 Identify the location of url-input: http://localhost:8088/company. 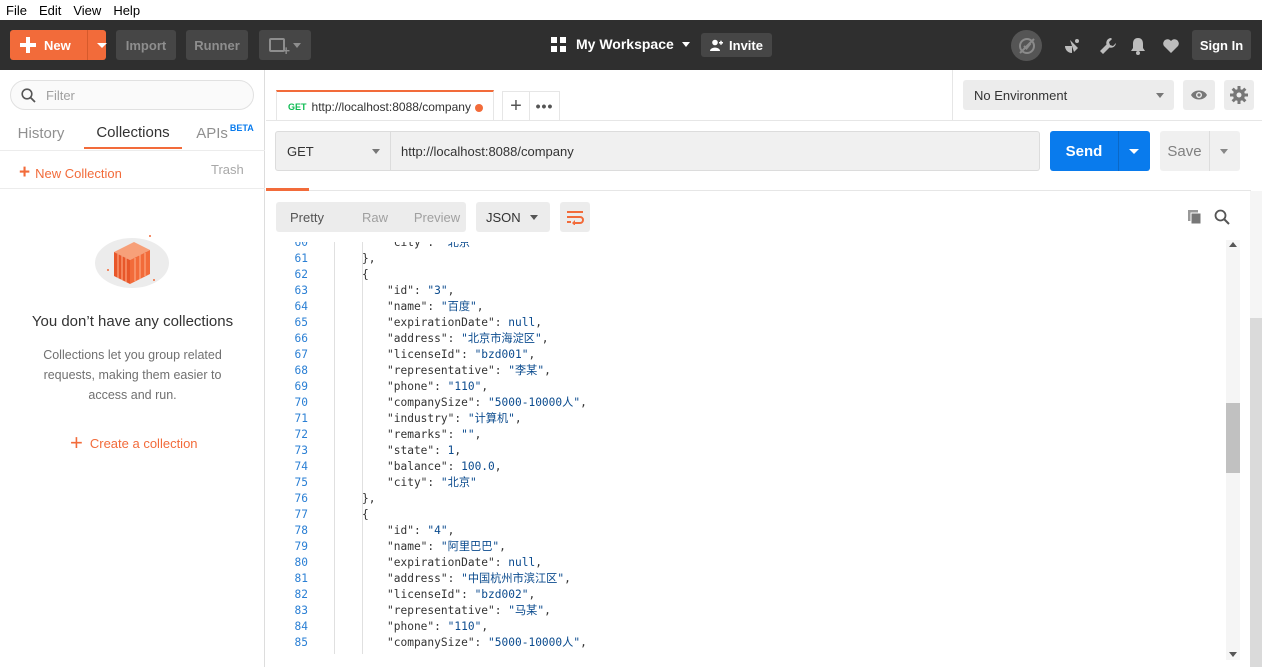
(715, 151).